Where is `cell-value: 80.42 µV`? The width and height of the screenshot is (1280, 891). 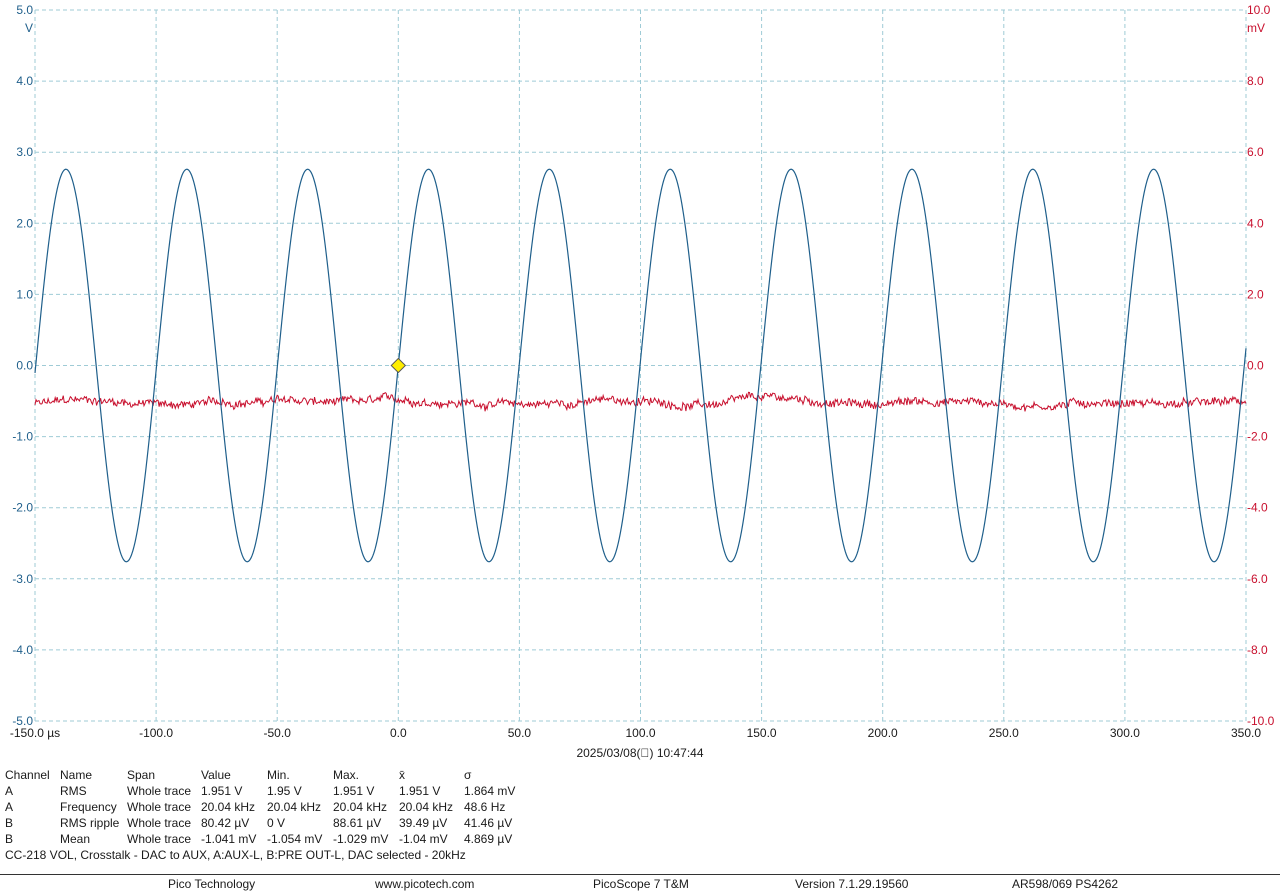 cell-value: 80.42 µV is located at coordinates (225, 823).